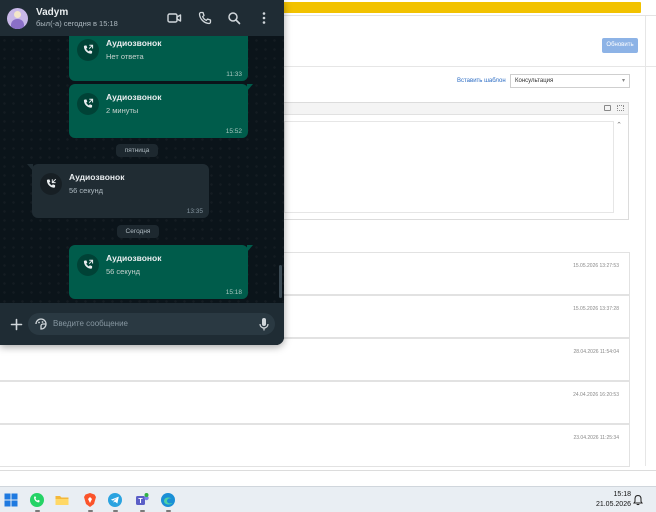 This screenshot has height=512, width=656. I want to click on template-select-value: Консультация, so click(534, 81).